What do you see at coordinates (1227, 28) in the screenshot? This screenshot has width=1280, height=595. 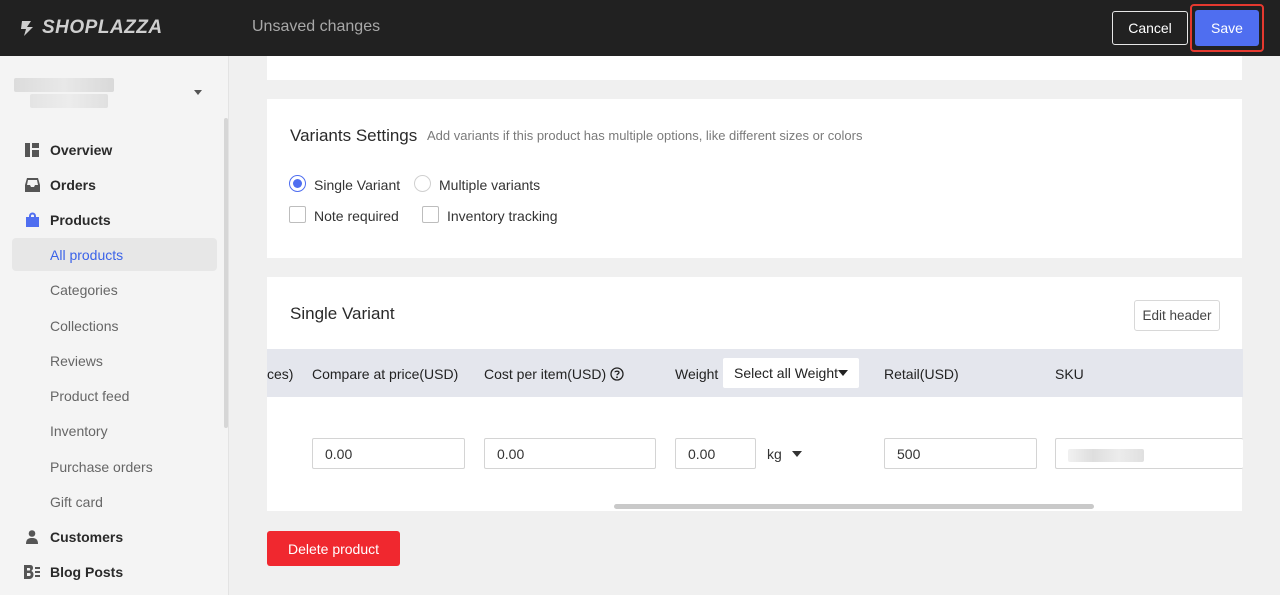 I see `save-button: Save` at bounding box center [1227, 28].